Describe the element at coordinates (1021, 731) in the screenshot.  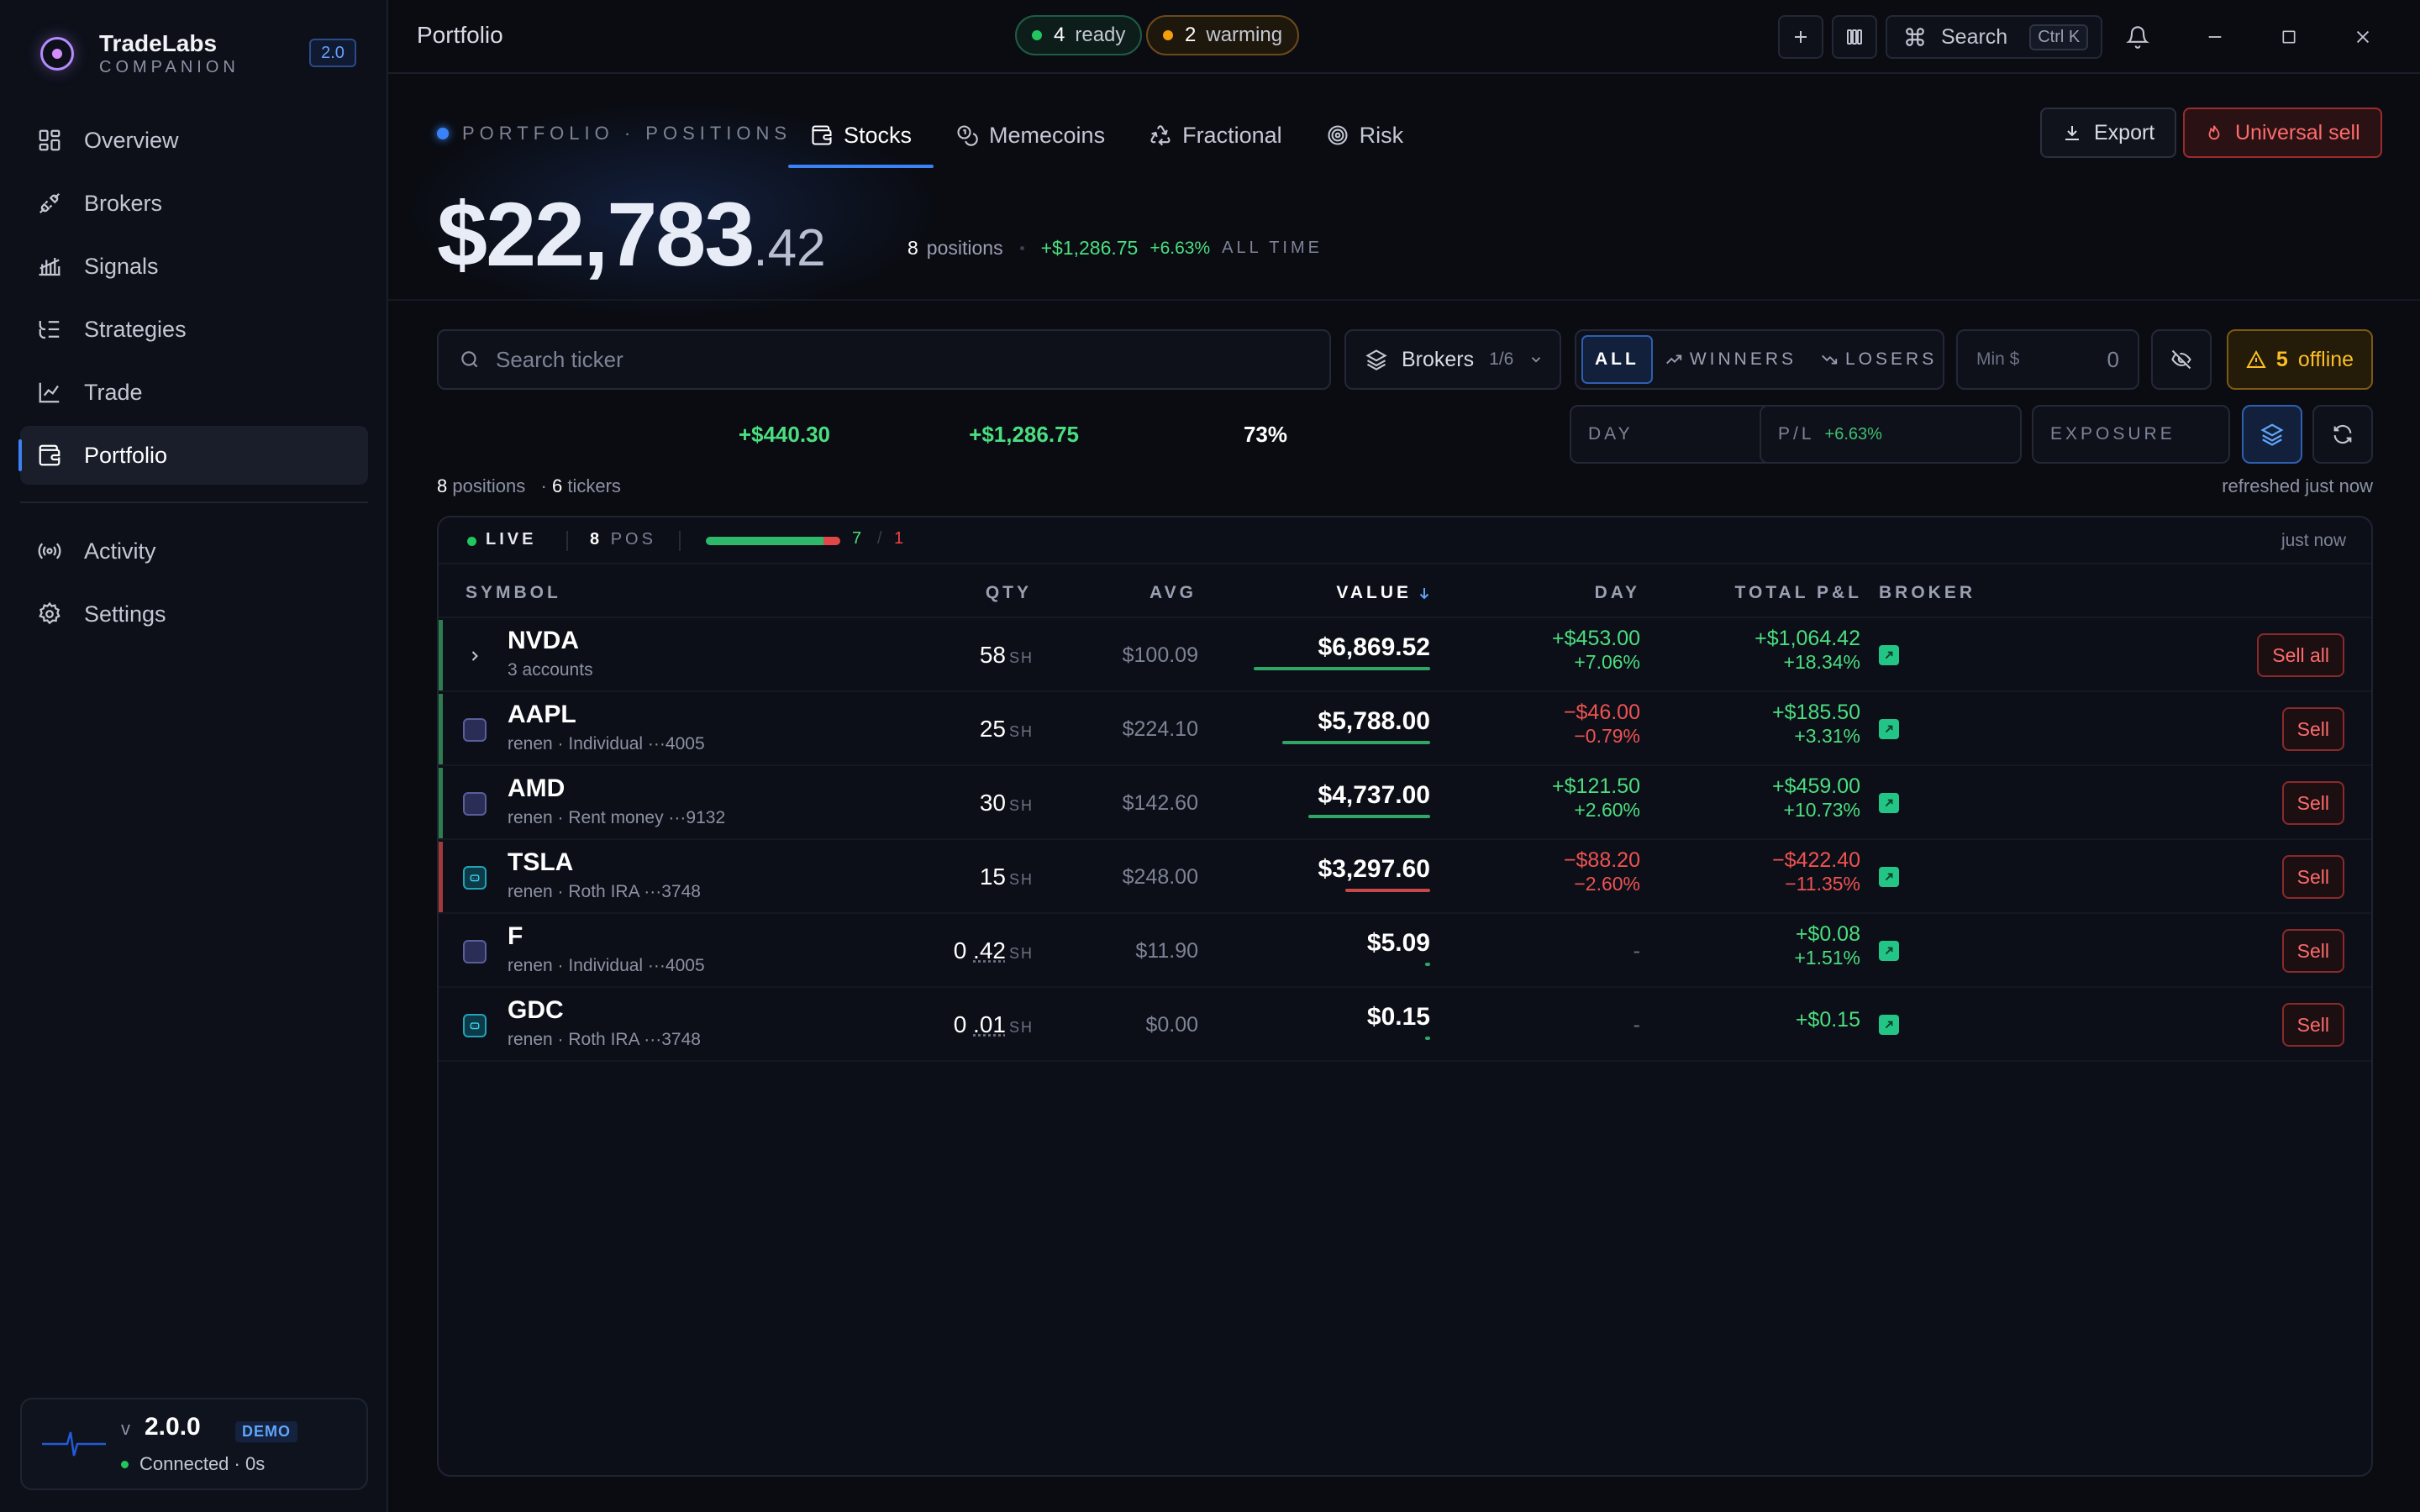
I see `quantity-unit: SH` at that location.